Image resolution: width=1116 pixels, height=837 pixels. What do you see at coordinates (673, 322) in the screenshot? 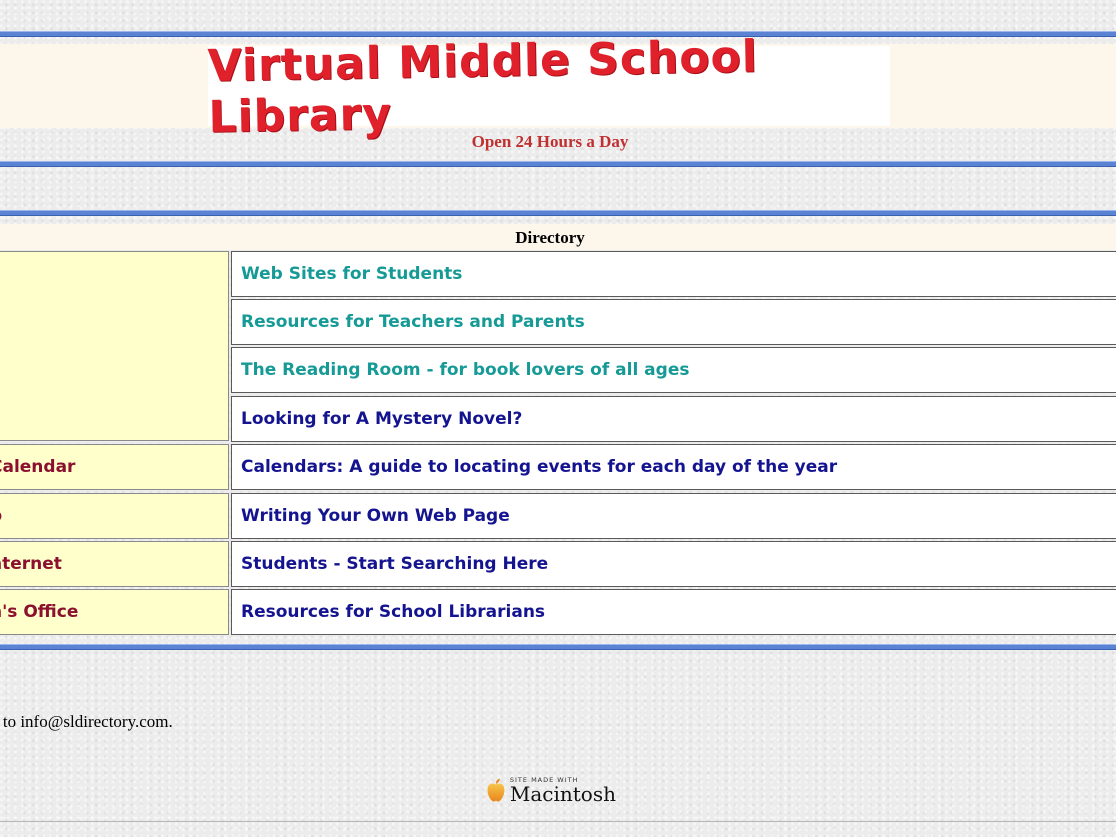
I see `directory-row: Resources for Teachers and Parents` at bounding box center [673, 322].